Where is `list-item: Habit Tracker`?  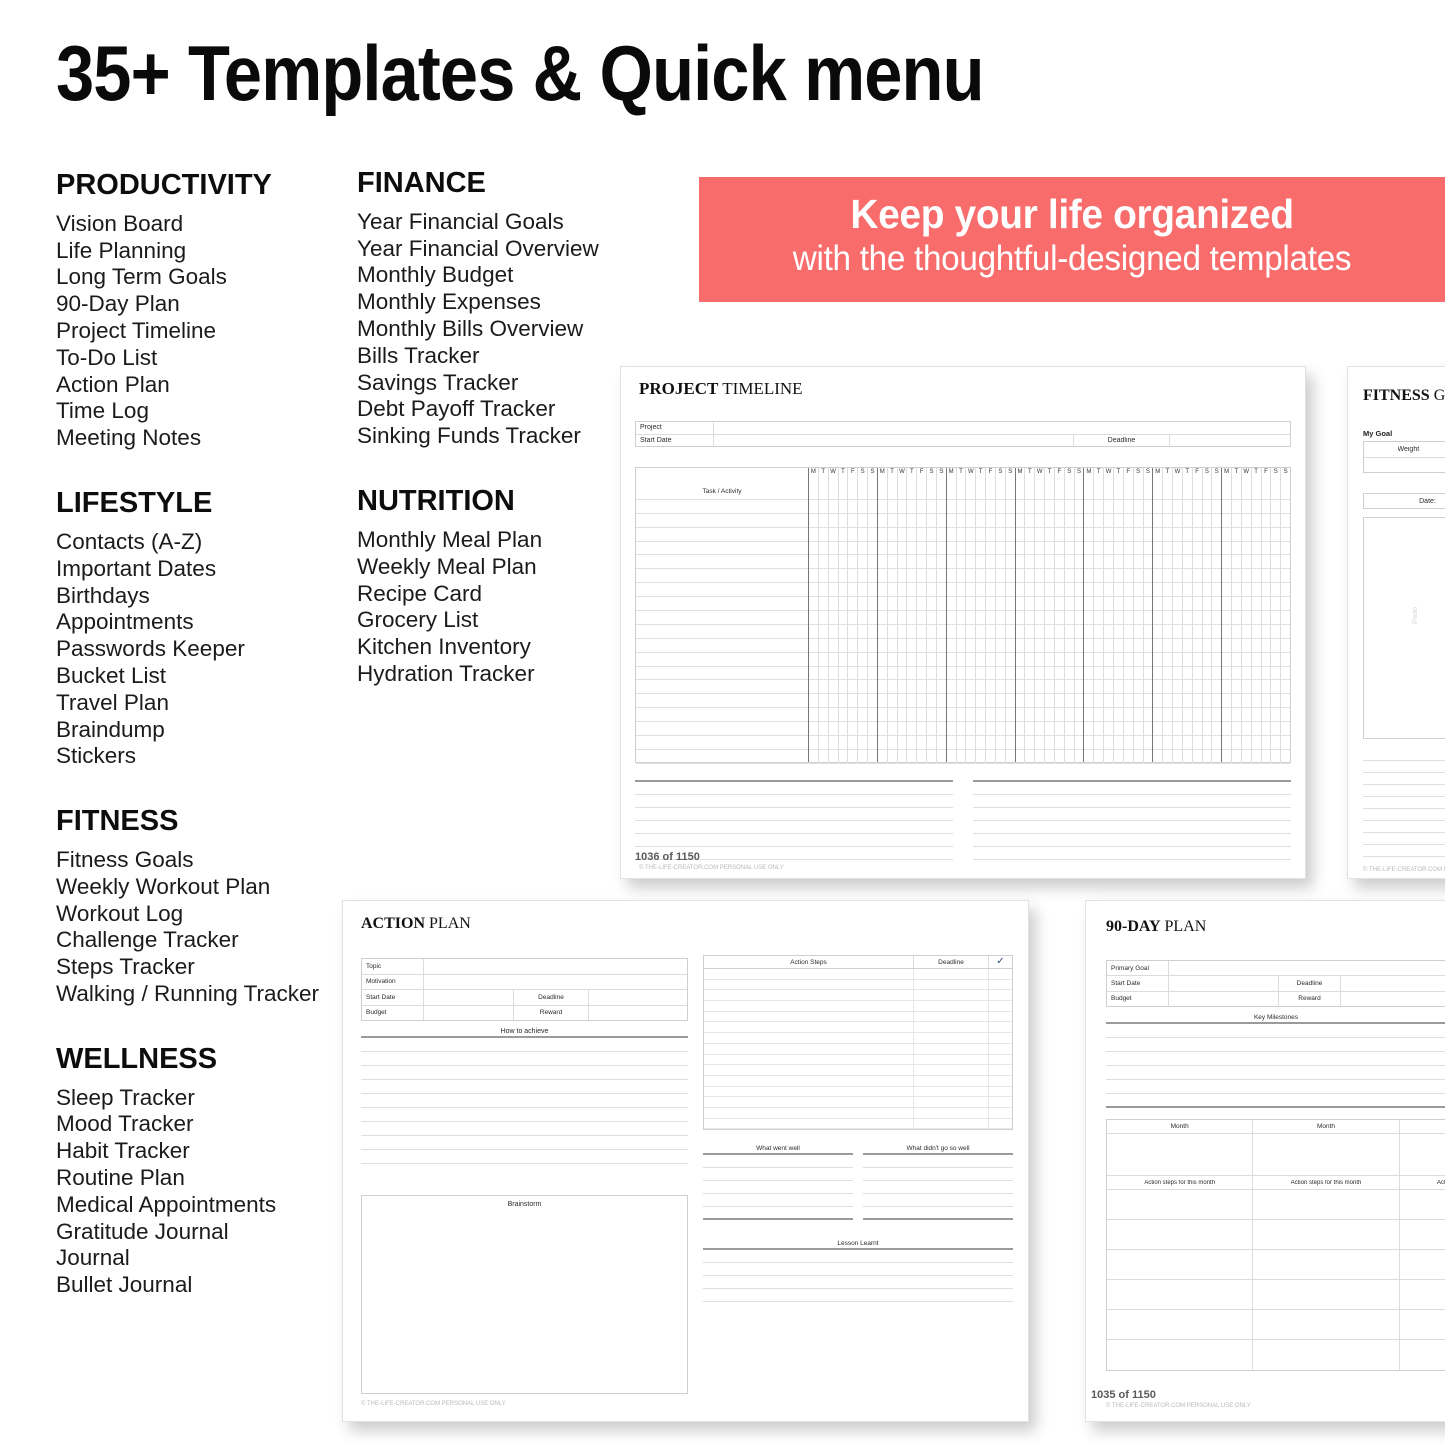 list-item: Habit Tracker is located at coordinates (201, 1151).